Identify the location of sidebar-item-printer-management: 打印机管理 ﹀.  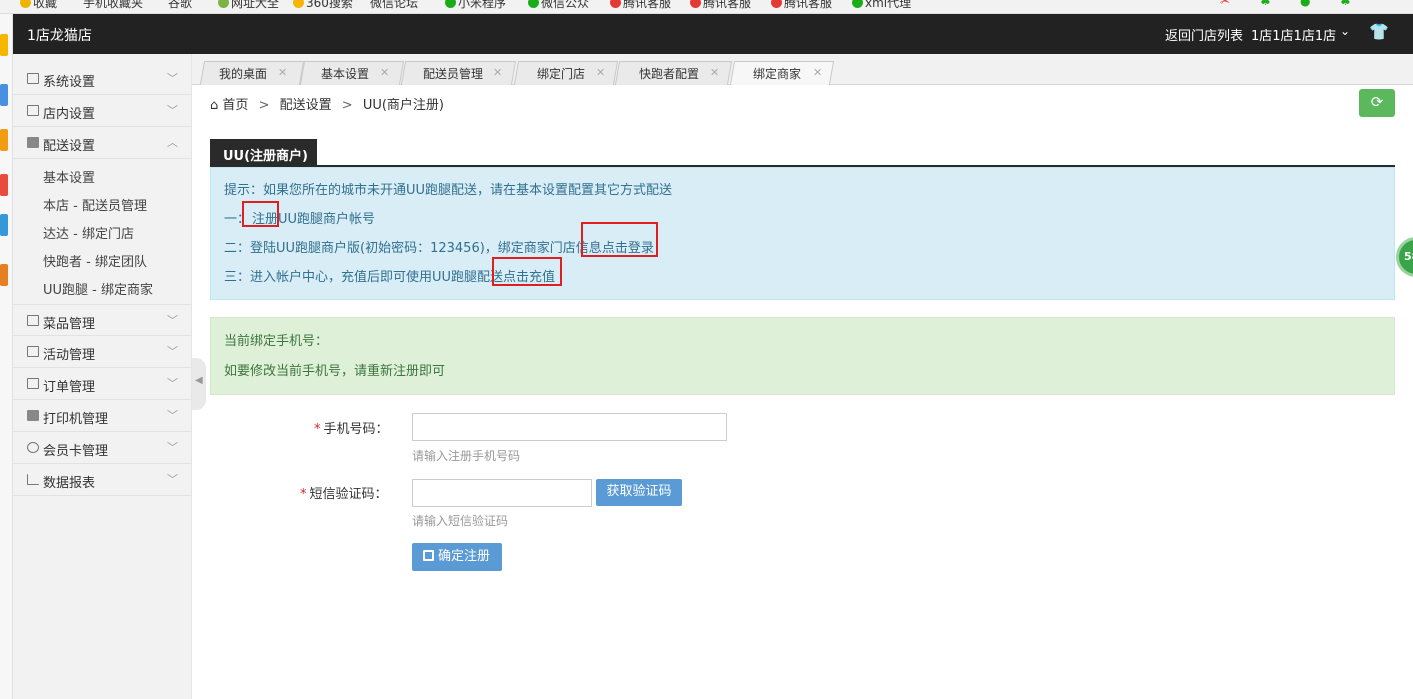
(102, 416).